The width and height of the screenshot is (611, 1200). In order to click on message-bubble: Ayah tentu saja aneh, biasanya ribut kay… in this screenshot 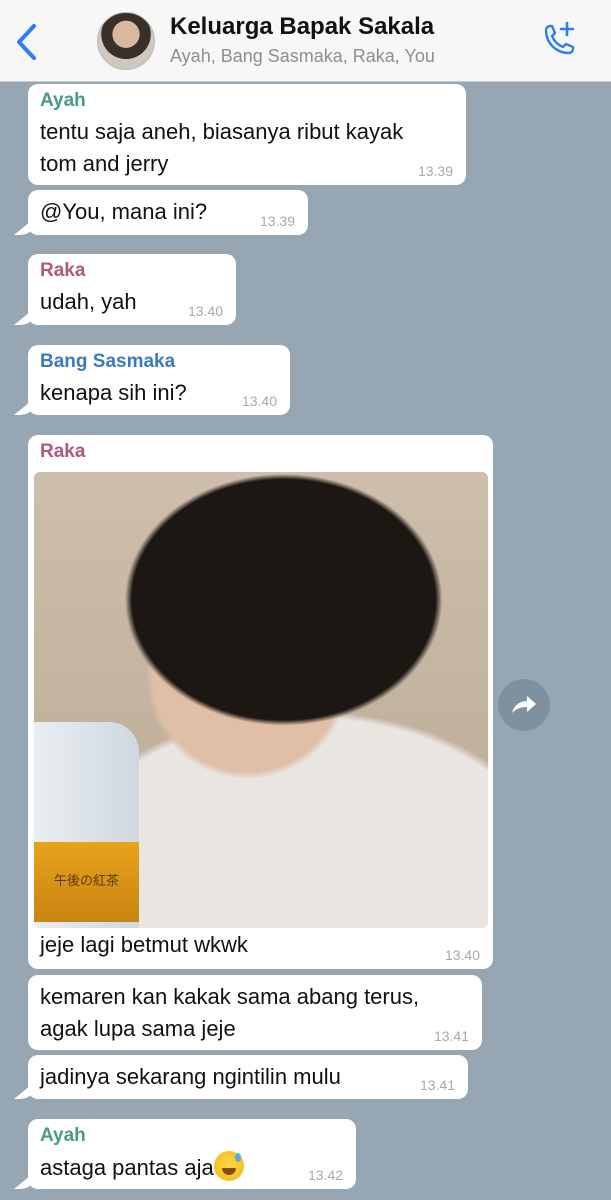, I will do `click(247, 134)`.